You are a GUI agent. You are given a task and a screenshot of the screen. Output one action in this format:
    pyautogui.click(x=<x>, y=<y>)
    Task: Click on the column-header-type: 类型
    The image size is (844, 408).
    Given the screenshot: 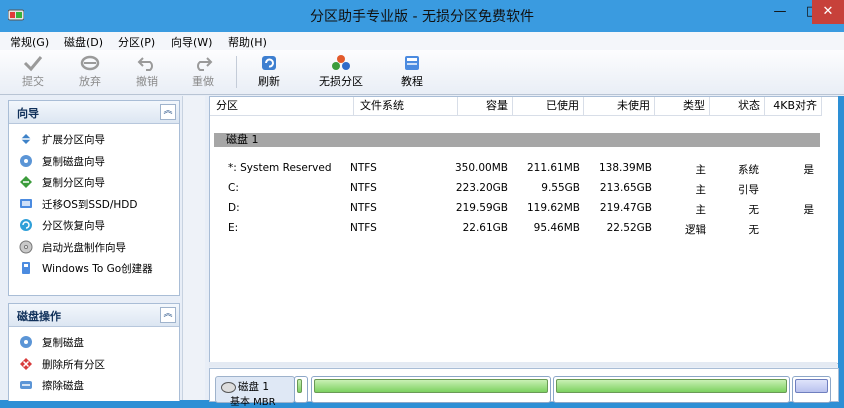 What is the action you would take?
    pyautogui.click(x=682, y=106)
    